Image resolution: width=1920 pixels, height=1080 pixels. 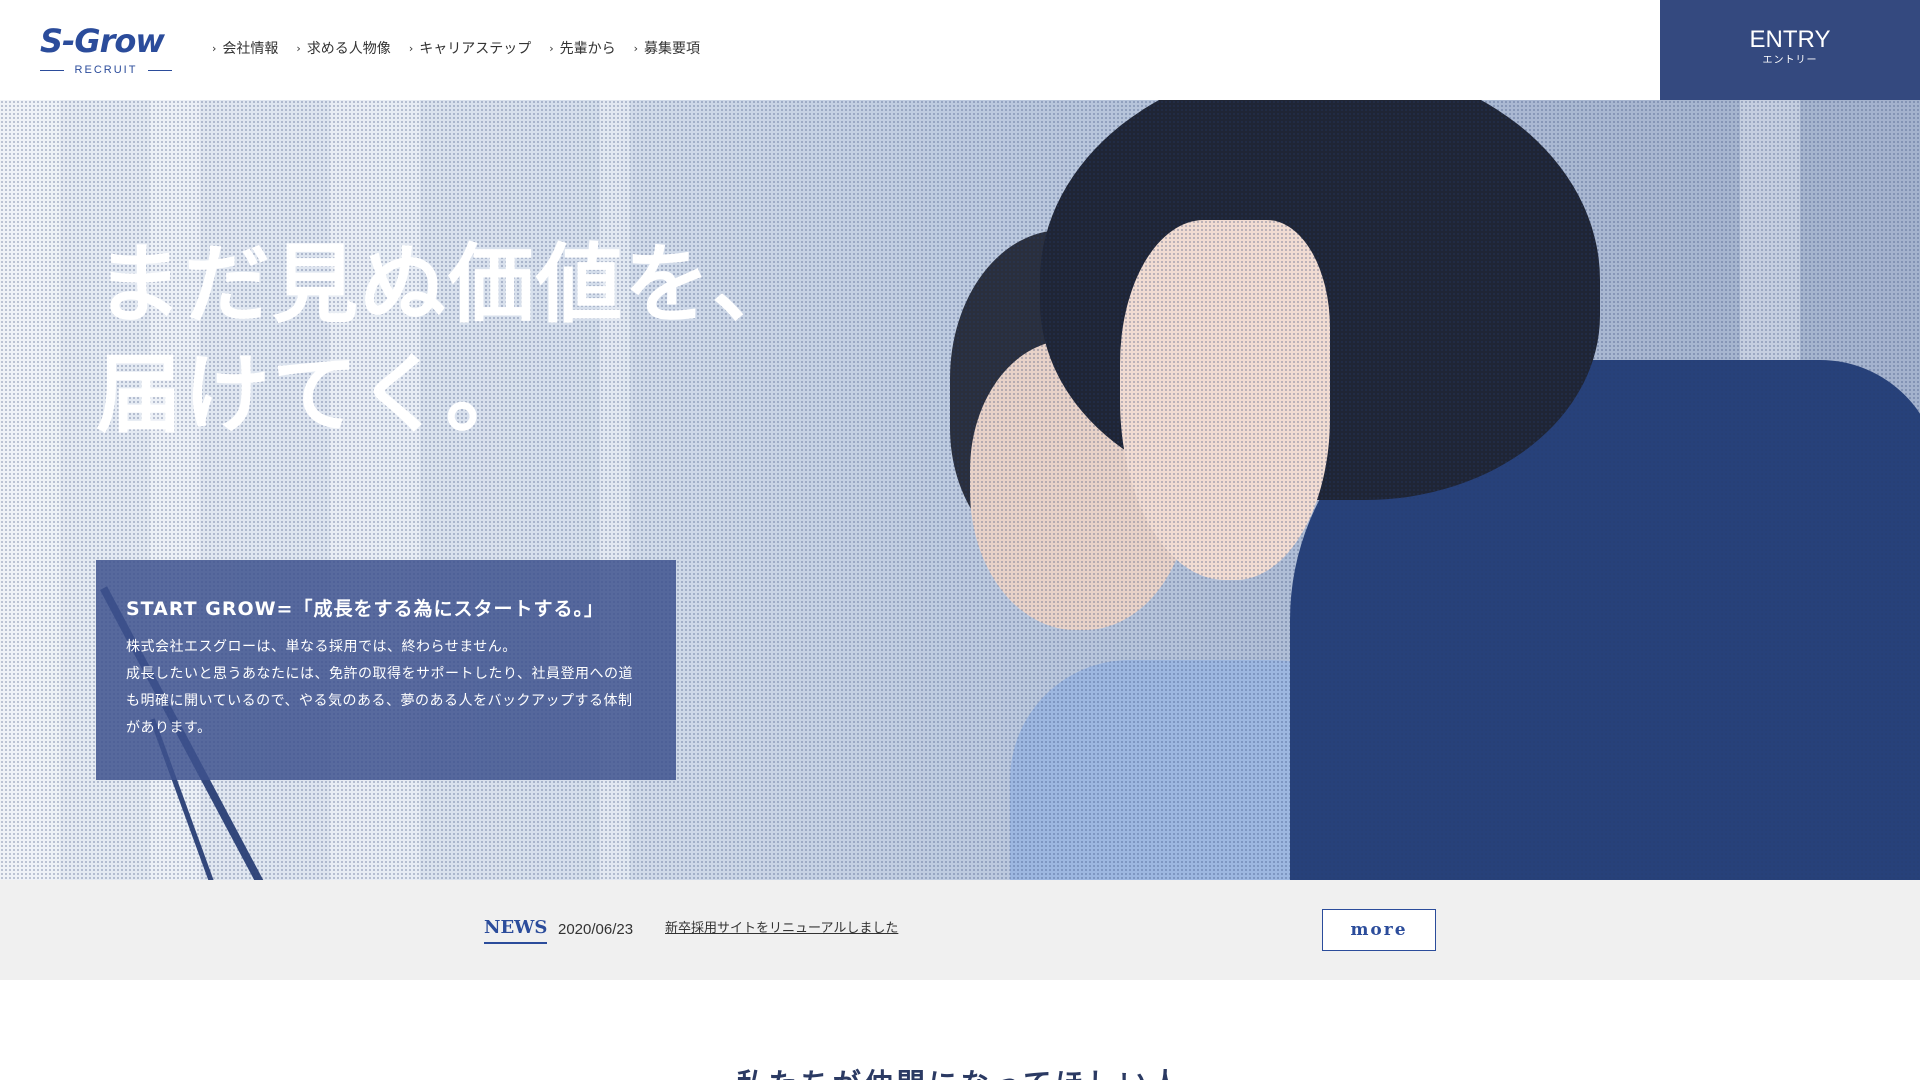 I want to click on info-line: 株式会社エスグローは、単なる採用では、終わらせません。, so click(x=321, y=647).